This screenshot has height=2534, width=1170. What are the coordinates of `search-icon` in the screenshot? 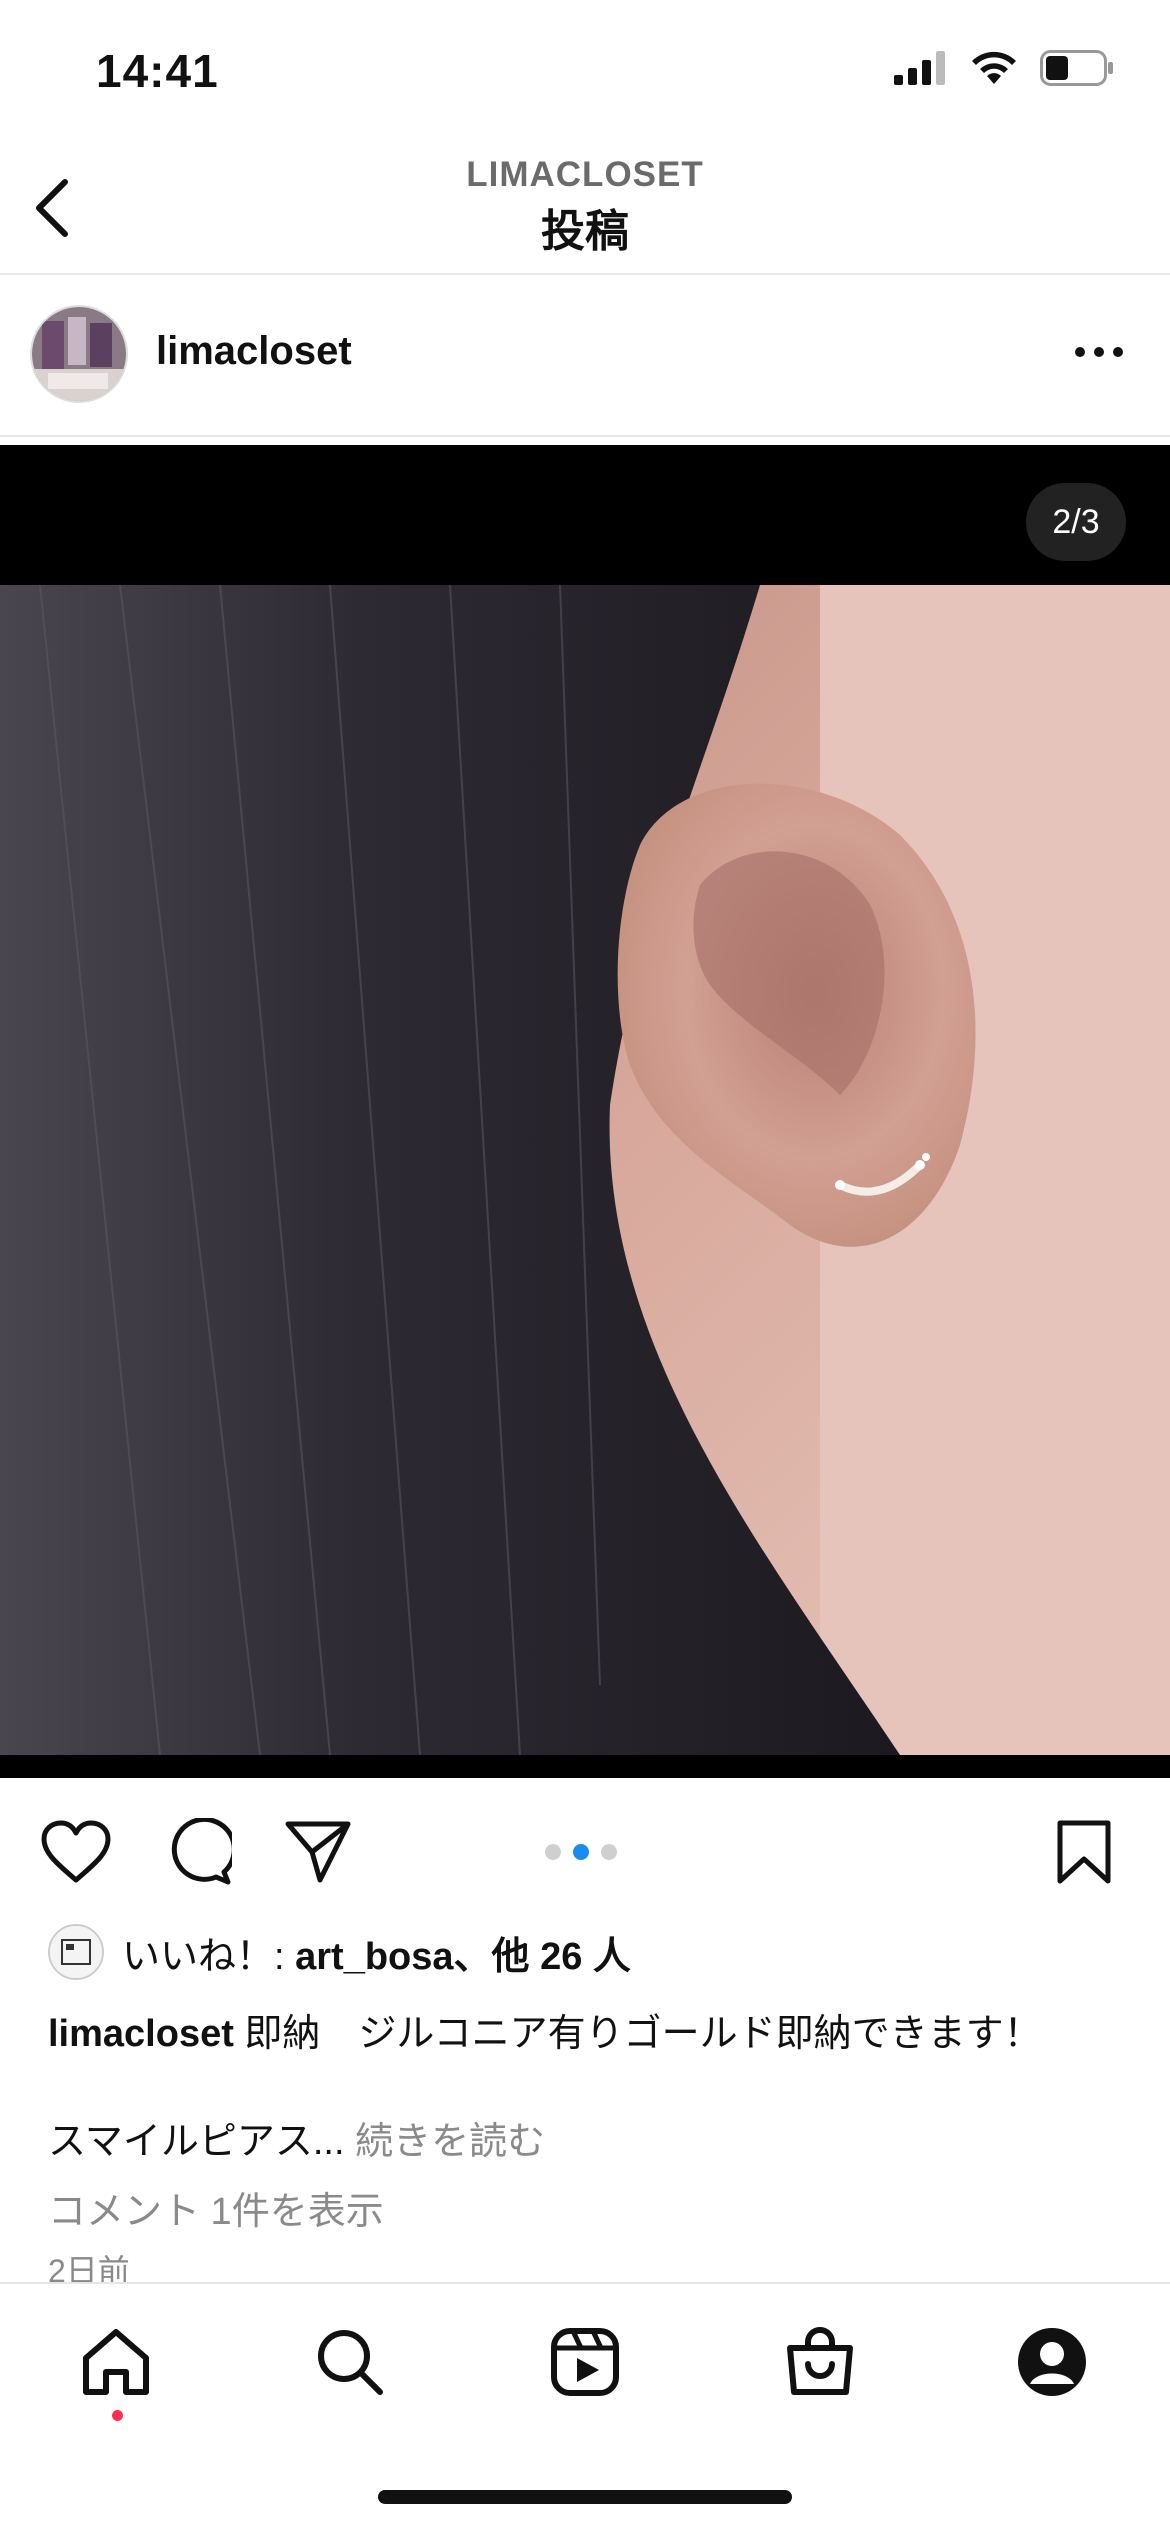 It's located at (350, 2362).